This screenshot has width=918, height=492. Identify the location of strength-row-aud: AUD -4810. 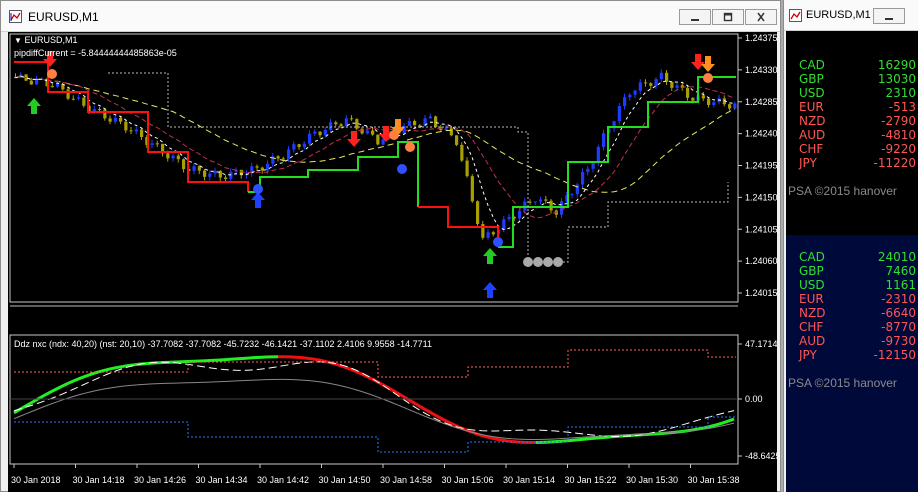
(852, 135).